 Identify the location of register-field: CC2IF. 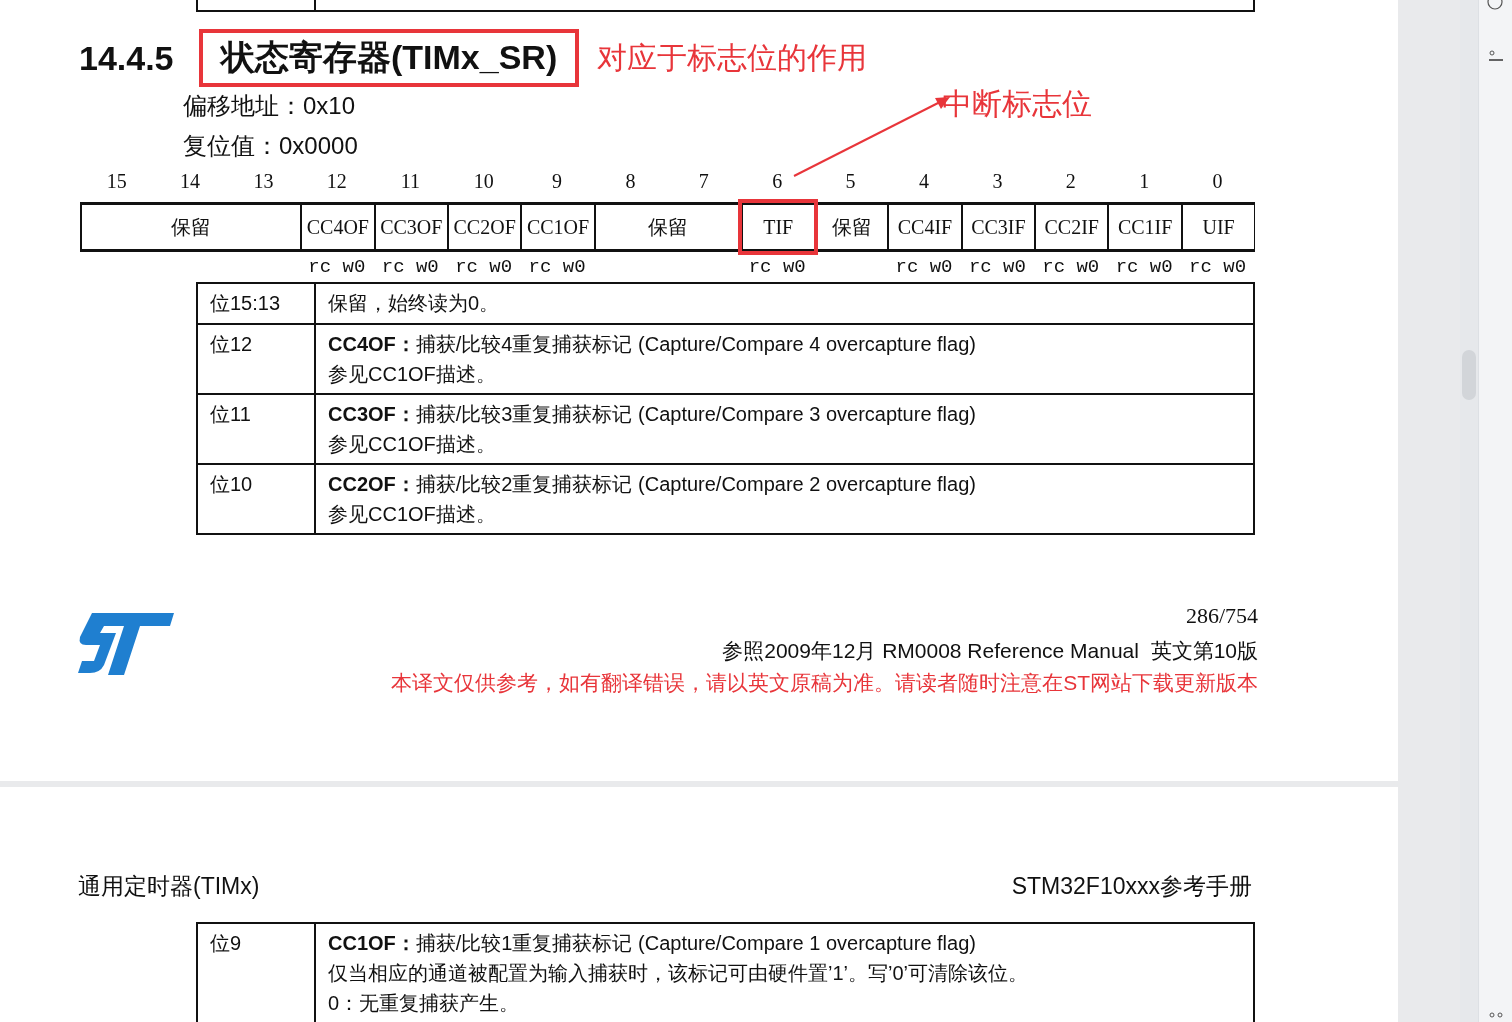
(1071, 227).